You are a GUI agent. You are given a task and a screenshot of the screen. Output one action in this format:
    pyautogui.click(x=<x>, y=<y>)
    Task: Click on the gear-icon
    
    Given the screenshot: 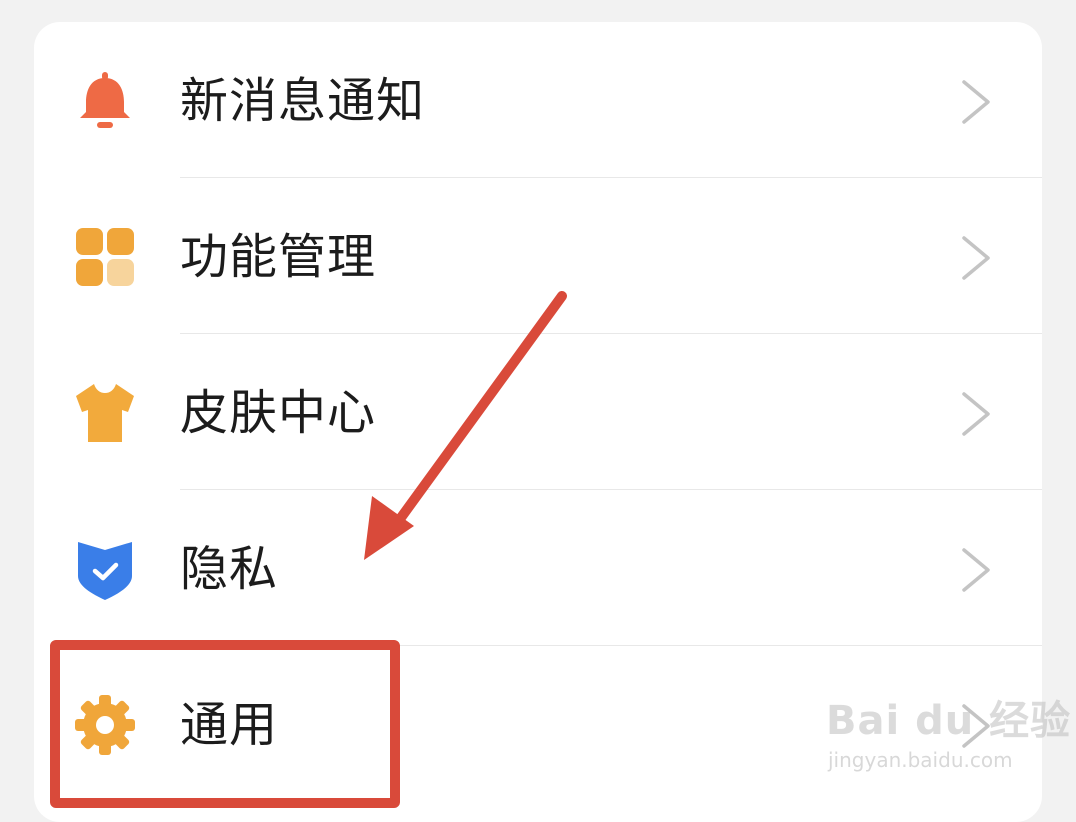 What is the action you would take?
    pyautogui.click(x=105, y=725)
    